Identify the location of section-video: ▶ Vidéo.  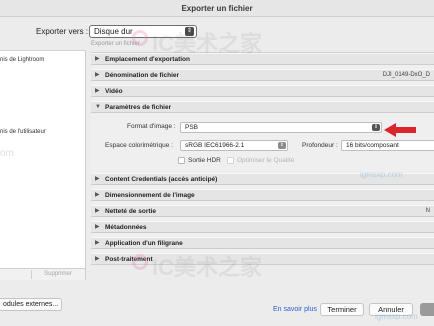
(262, 91).